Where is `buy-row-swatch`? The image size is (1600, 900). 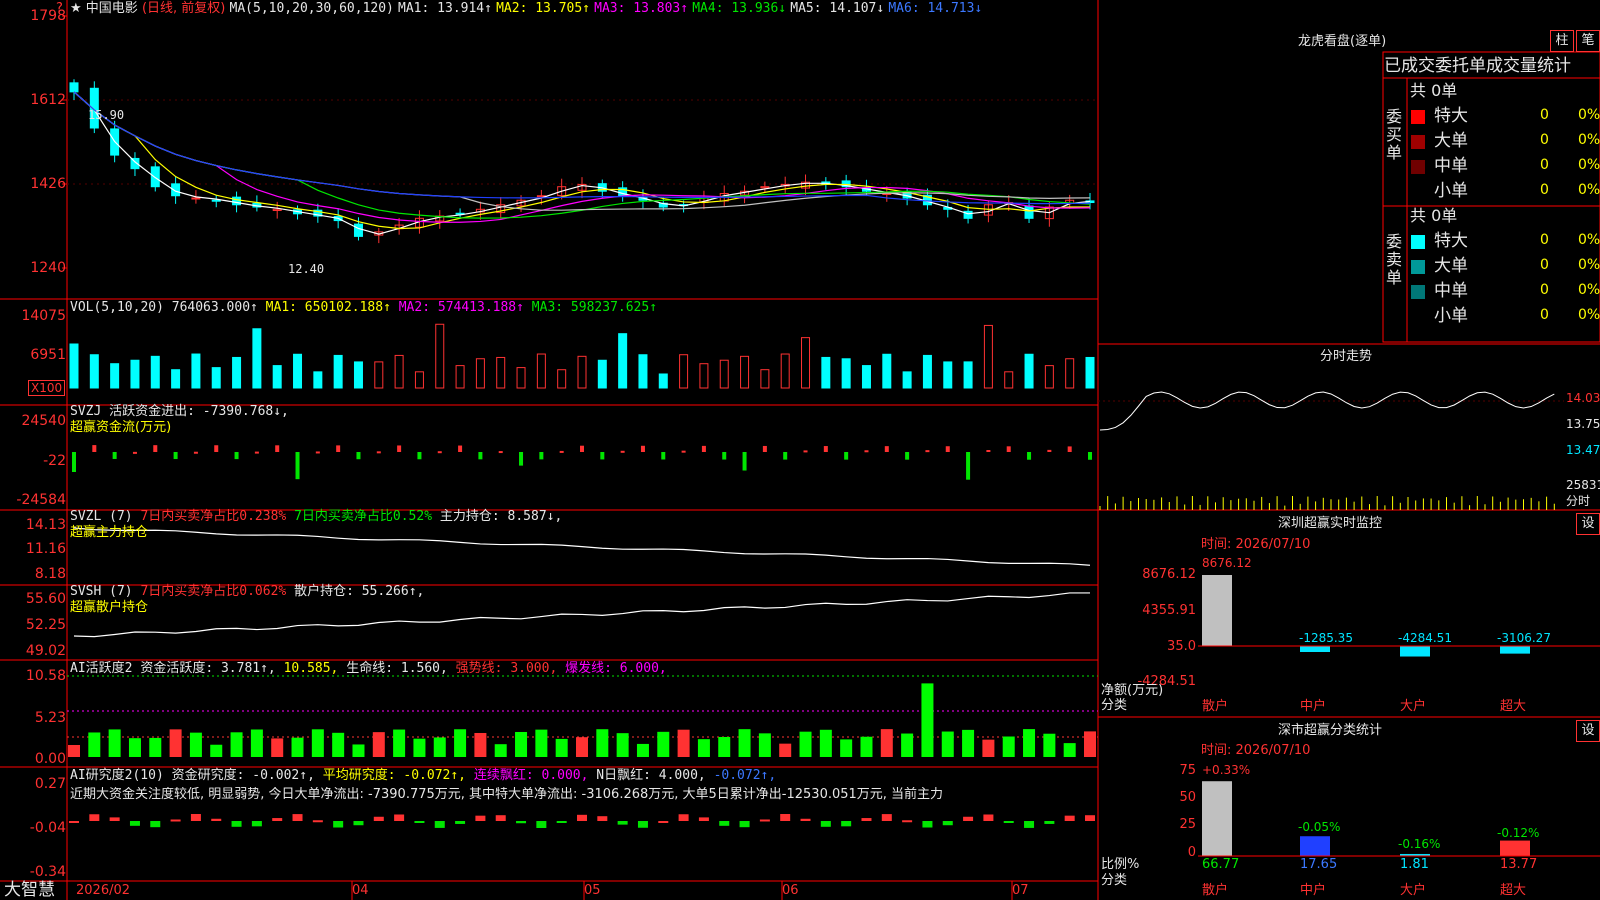 buy-row-swatch is located at coordinates (1418, 117).